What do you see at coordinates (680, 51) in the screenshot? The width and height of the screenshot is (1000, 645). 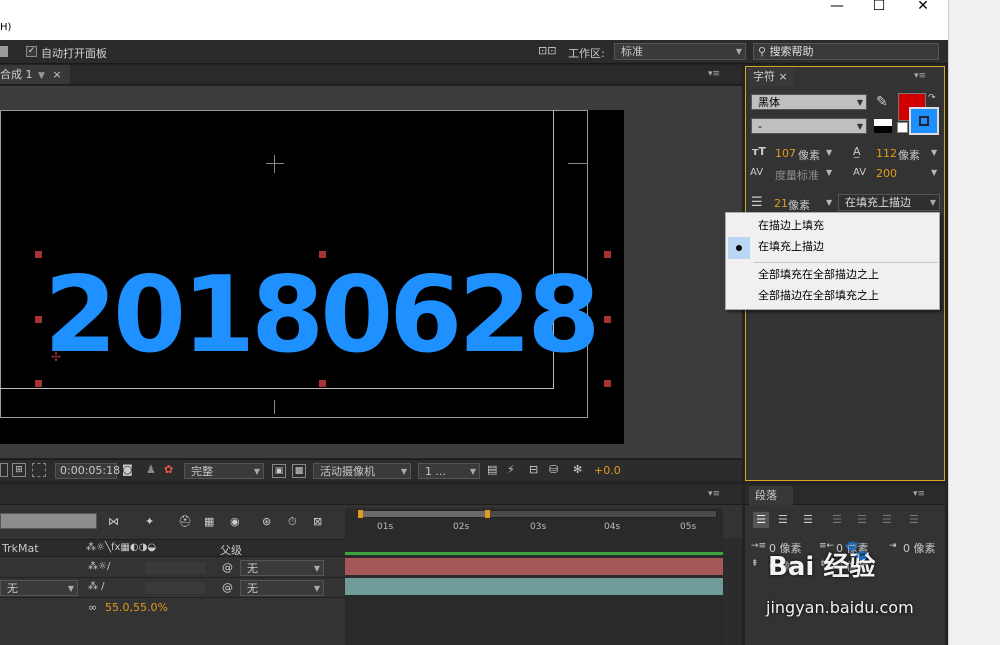 I see `workspace-select: 标准 ▼` at bounding box center [680, 51].